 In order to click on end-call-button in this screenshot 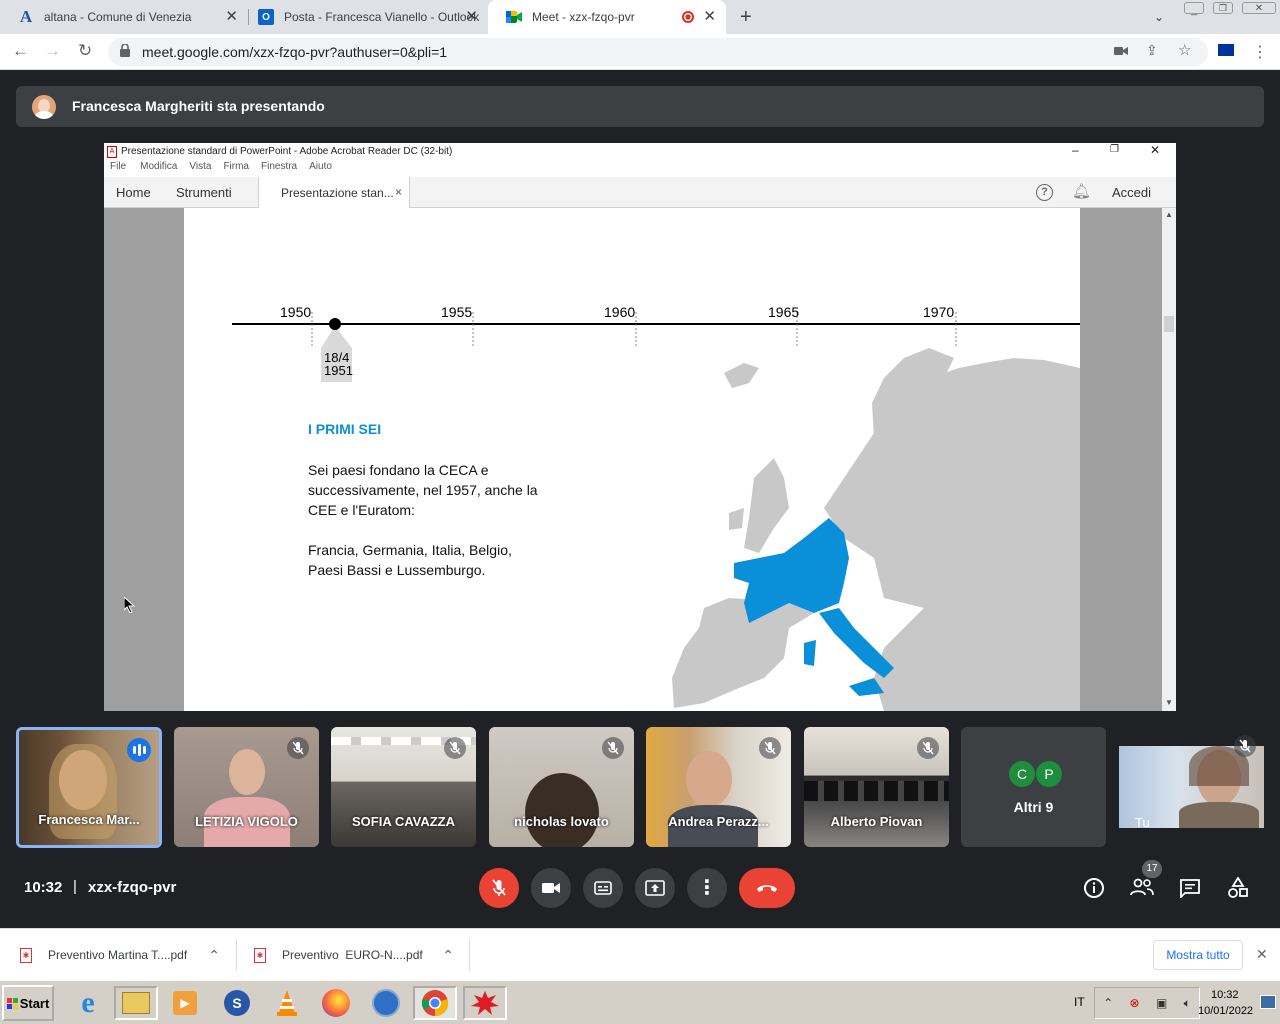, I will do `click(767, 888)`.